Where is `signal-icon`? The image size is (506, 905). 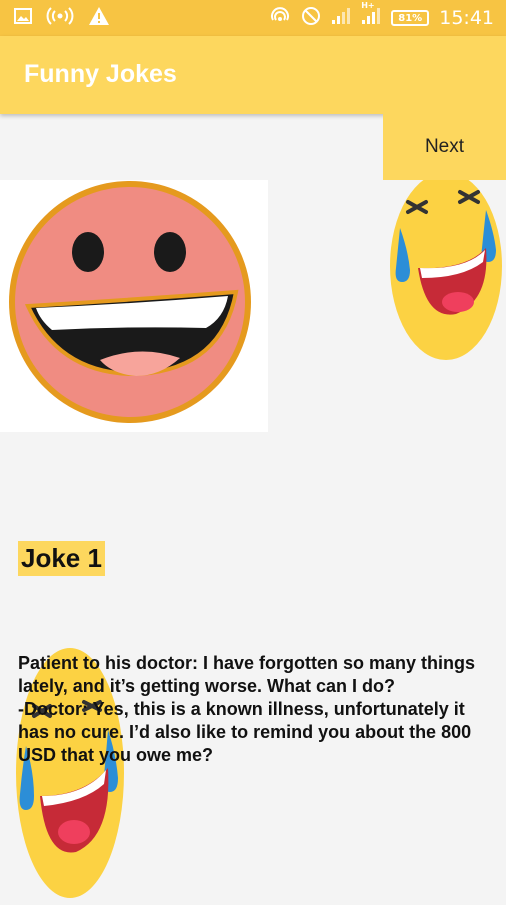 signal-icon is located at coordinates (341, 18).